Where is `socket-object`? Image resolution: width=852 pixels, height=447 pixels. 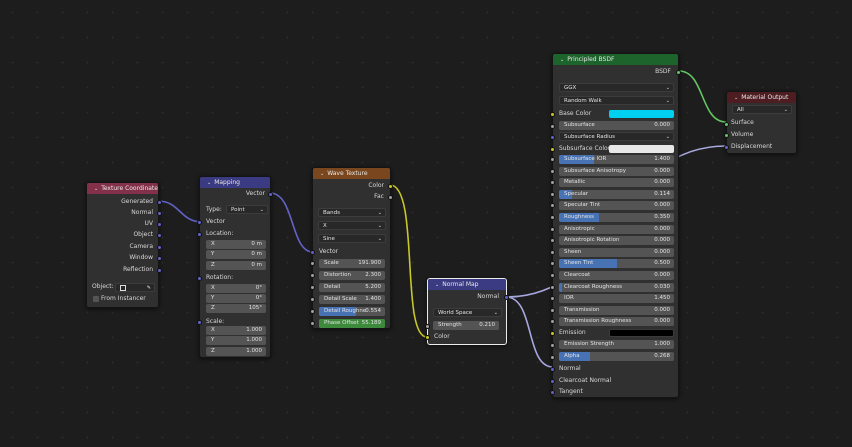
socket-object is located at coordinates (159, 235).